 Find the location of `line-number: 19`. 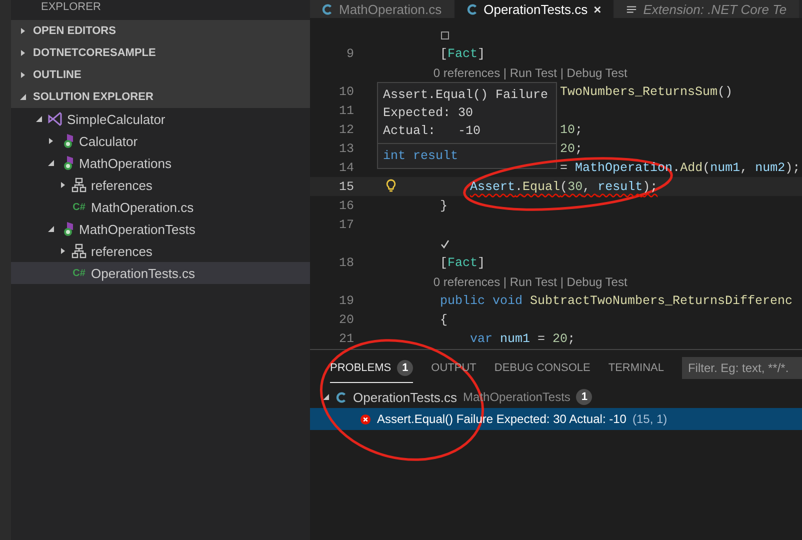

line-number: 19 is located at coordinates (346, 301).